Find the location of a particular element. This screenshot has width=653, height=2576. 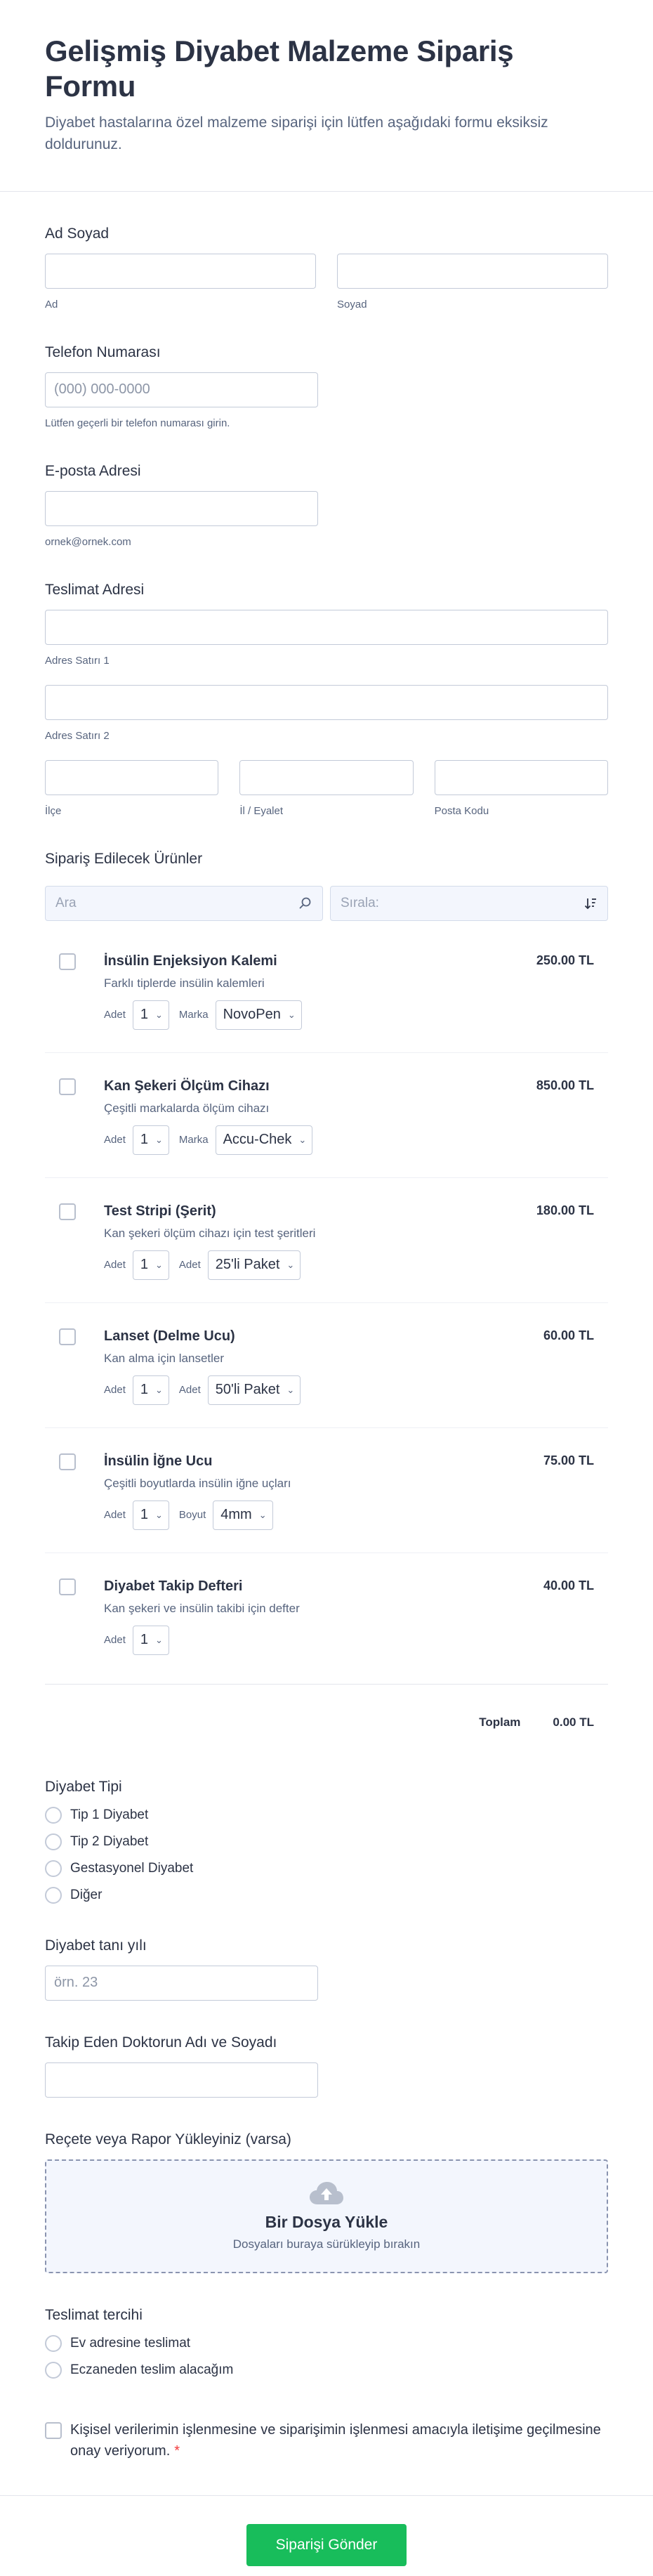

product-price: 60.00 TL is located at coordinates (568, 1335).